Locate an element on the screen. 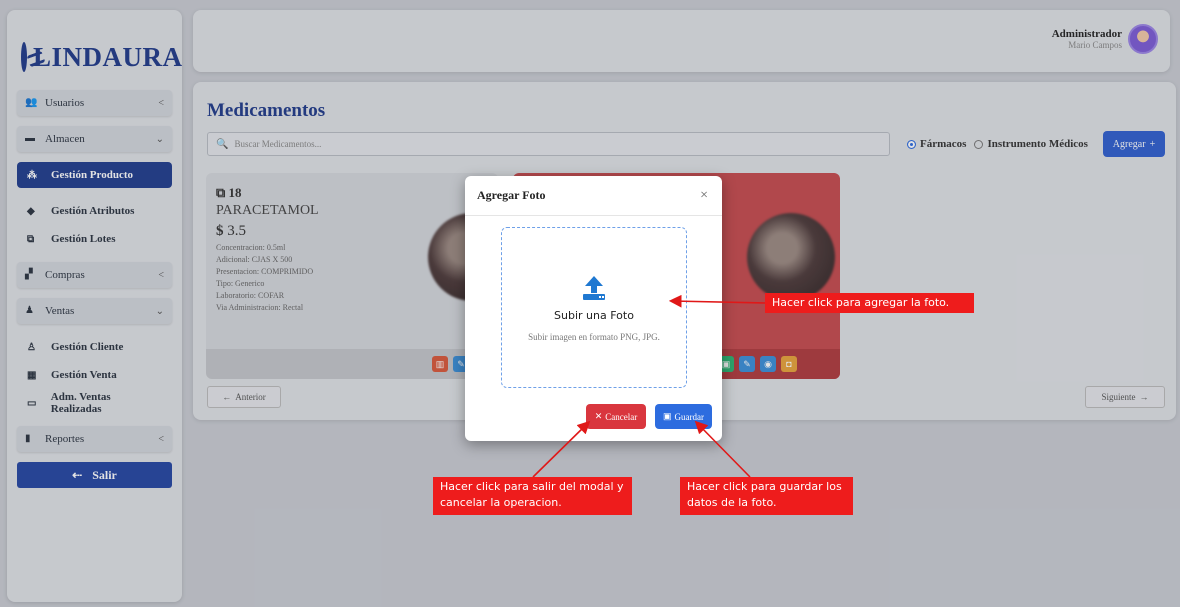 Image resolution: width=1180 pixels, height=607 pixels. save-icon: ▣ is located at coordinates (667, 416).